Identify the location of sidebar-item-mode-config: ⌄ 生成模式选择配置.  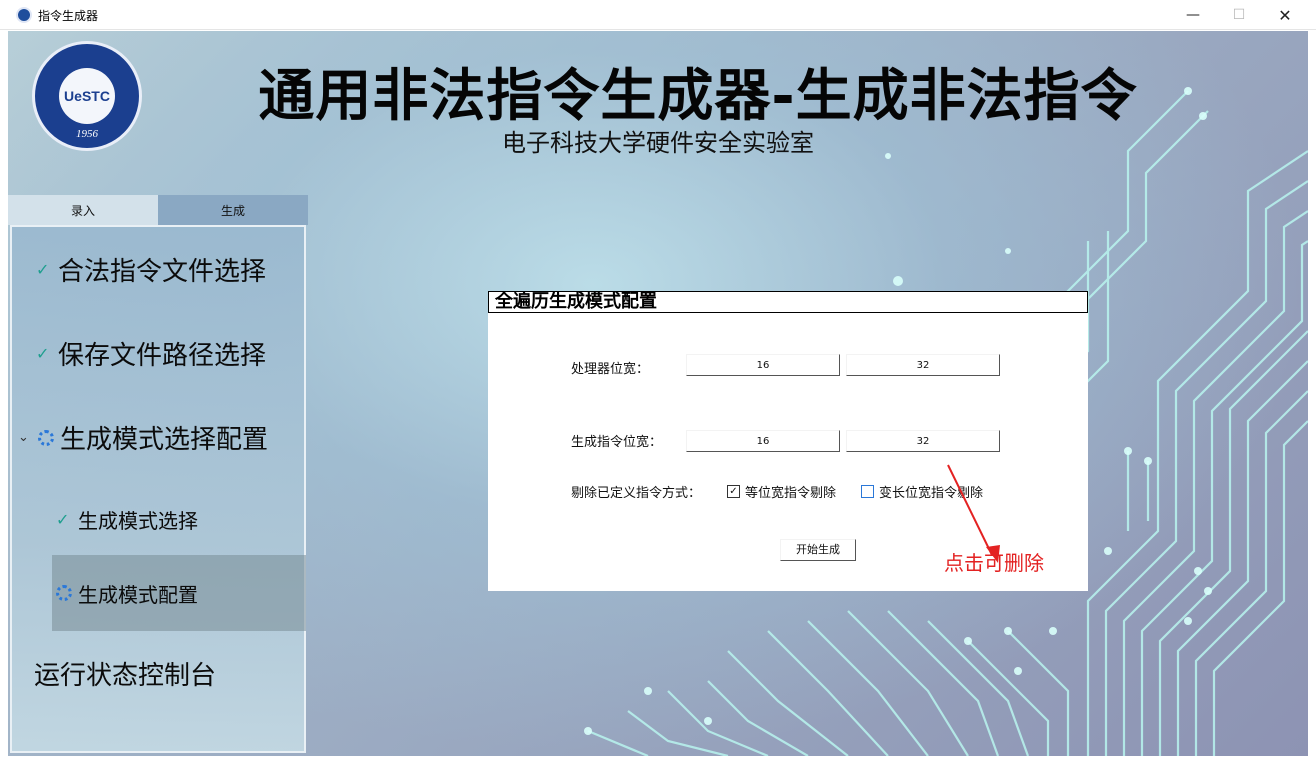
(143, 437).